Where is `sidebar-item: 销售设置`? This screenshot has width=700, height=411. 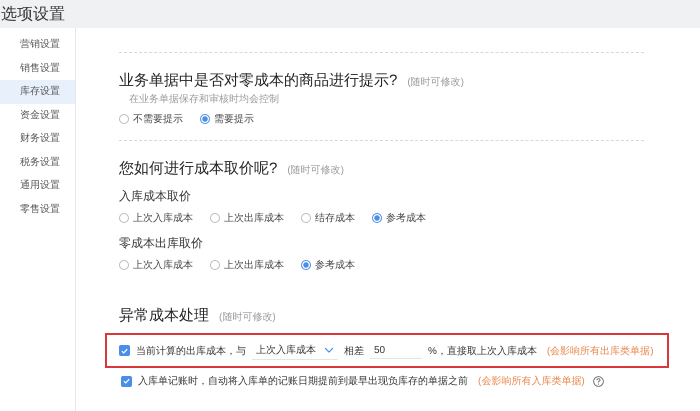 sidebar-item: 销售设置 is located at coordinates (37, 68).